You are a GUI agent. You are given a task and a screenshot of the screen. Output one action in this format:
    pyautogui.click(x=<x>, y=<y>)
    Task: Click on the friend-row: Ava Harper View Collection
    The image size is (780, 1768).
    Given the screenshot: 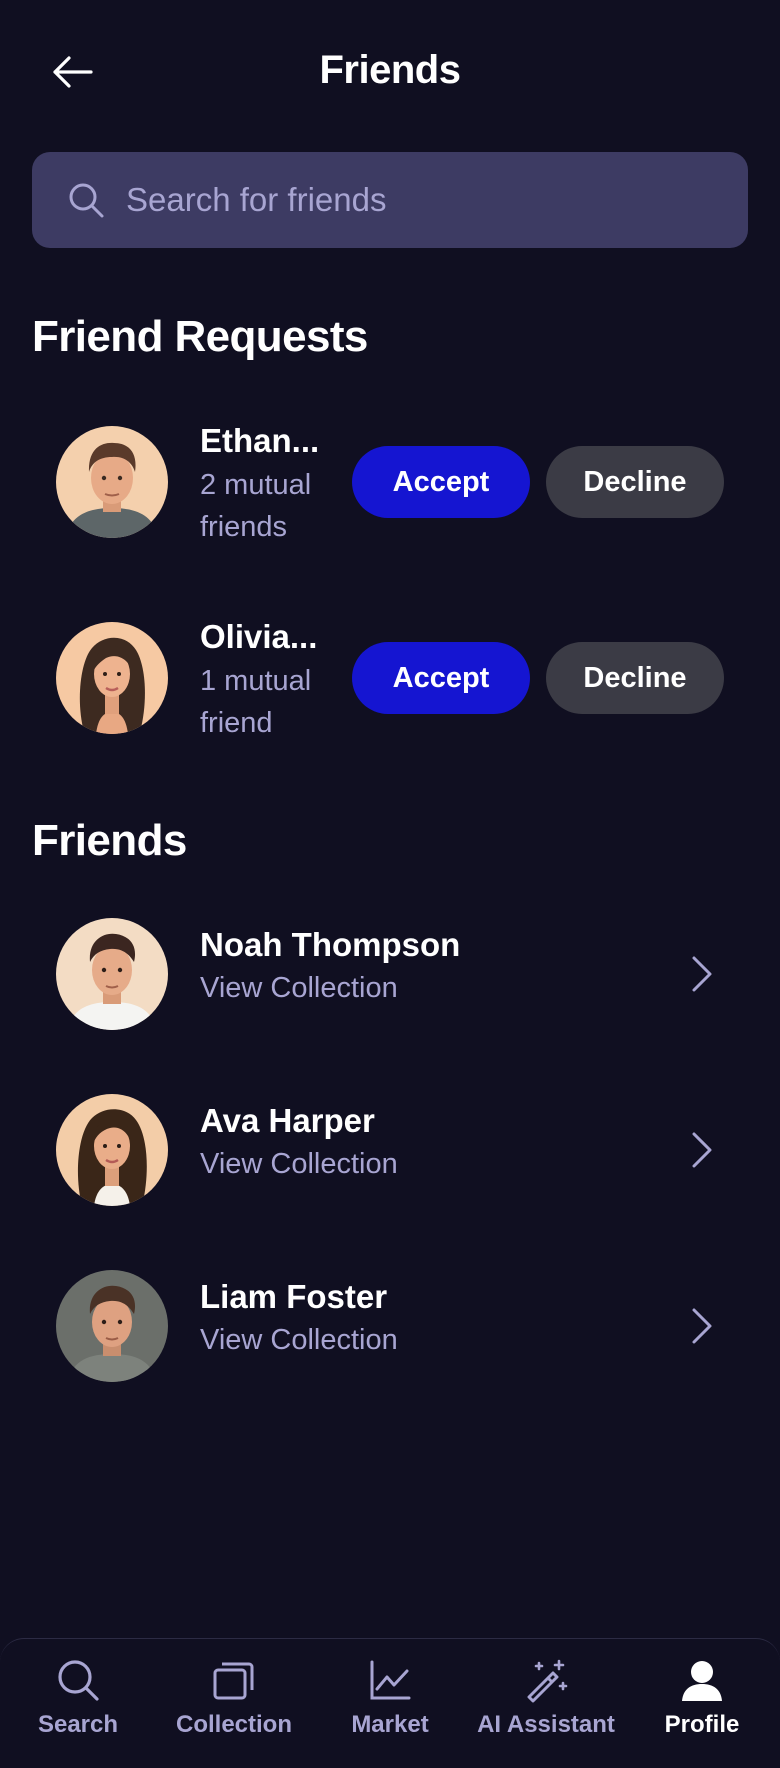 What is the action you would take?
    pyautogui.click(x=390, y=1151)
    